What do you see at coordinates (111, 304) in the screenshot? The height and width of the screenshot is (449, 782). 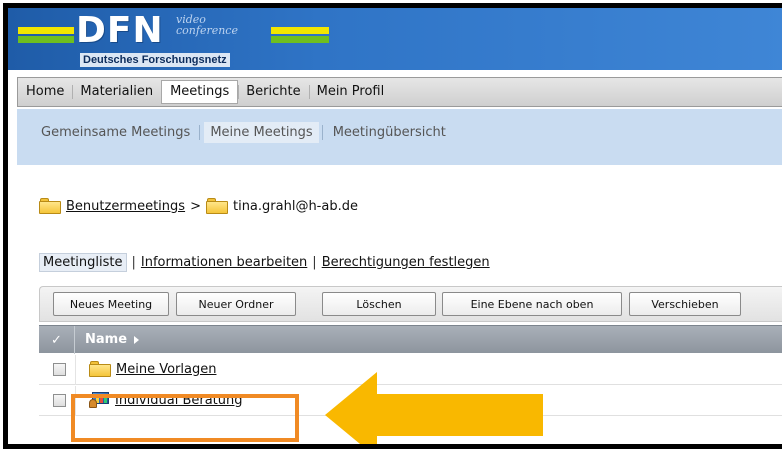 I see `new-meeting-button: Neues Meeting` at bounding box center [111, 304].